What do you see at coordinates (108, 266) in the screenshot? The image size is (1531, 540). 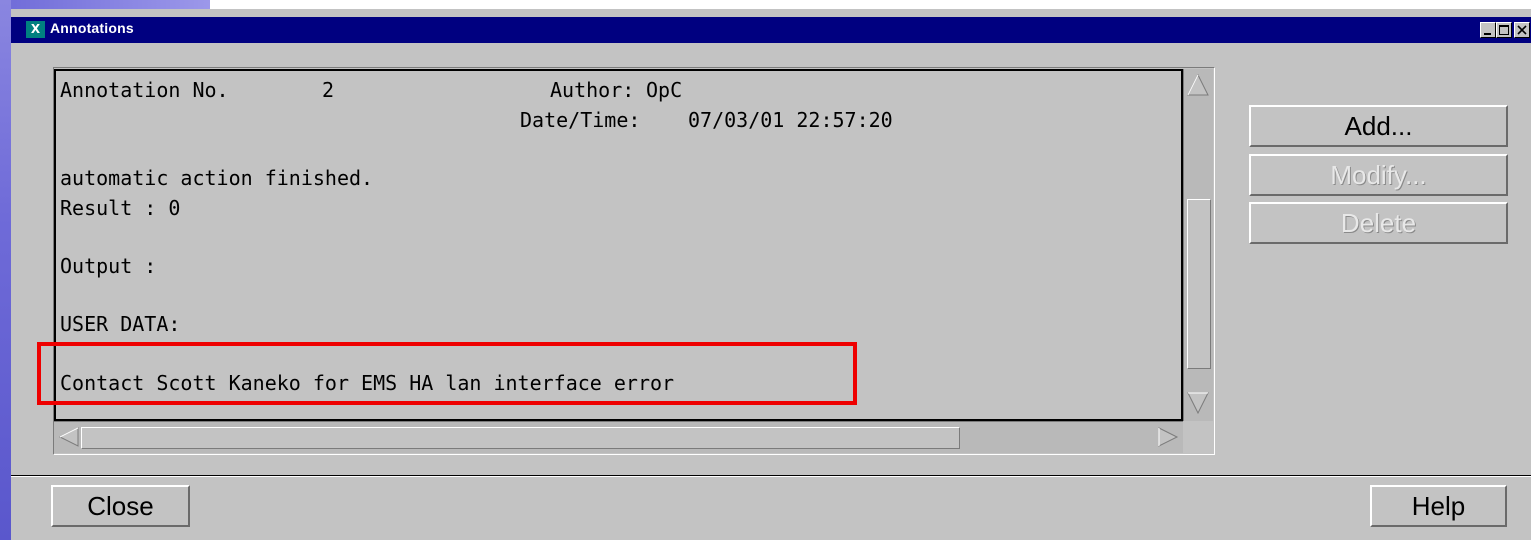 I see `annotation-line: Output :` at bounding box center [108, 266].